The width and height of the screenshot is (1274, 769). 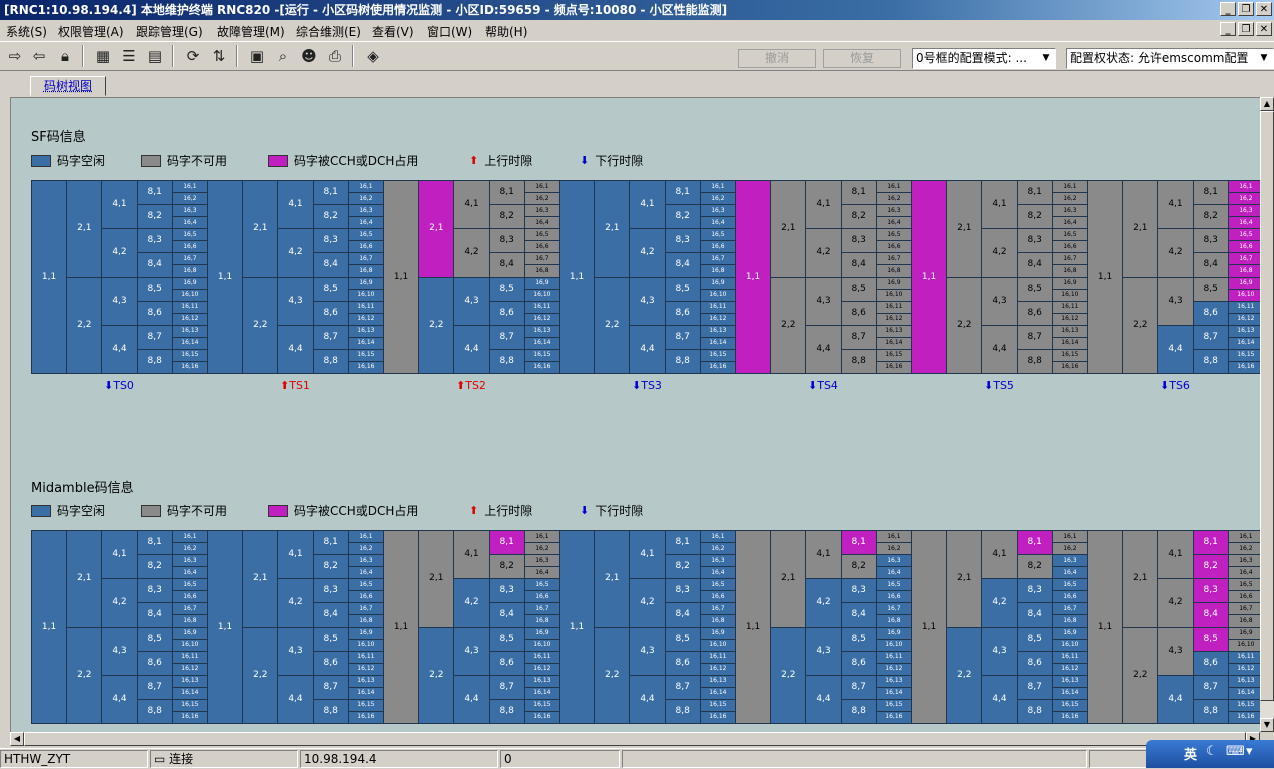 I want to click on midamble-code-ts5-2-1: 2,1, so click(x=964, y=579).